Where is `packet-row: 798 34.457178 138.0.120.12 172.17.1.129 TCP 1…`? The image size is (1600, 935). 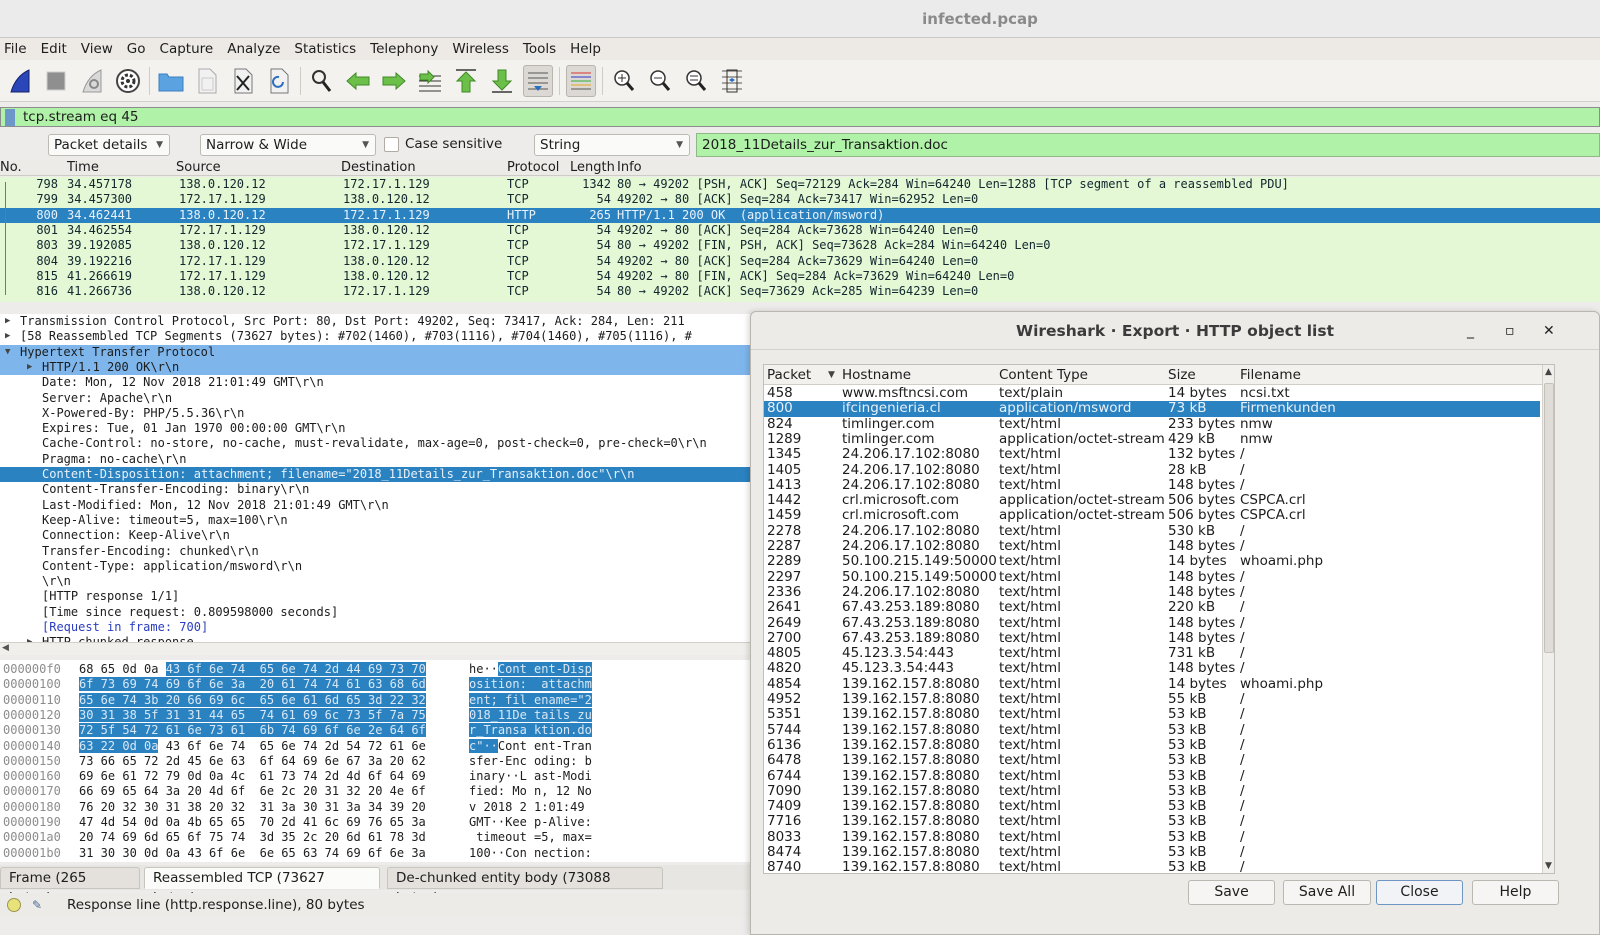 packet-row: 798 34.457178 138.0.120.12 172.17.1.129 TCP 1… is located at coordinates (800, 184).